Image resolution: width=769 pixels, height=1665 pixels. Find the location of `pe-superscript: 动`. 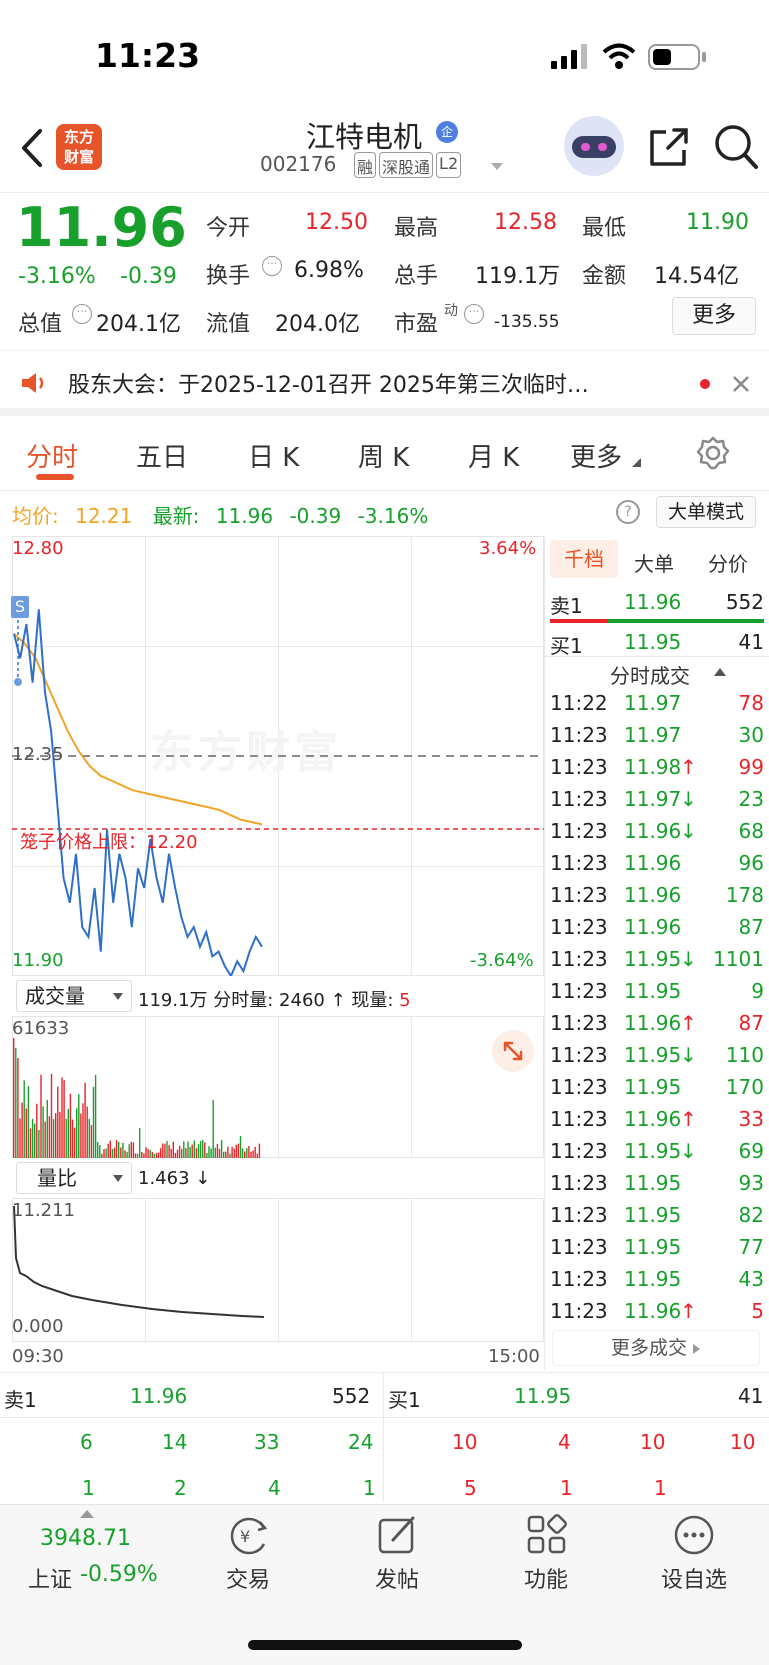

pe-superscript: 动 is located at coordinates (451, 311).